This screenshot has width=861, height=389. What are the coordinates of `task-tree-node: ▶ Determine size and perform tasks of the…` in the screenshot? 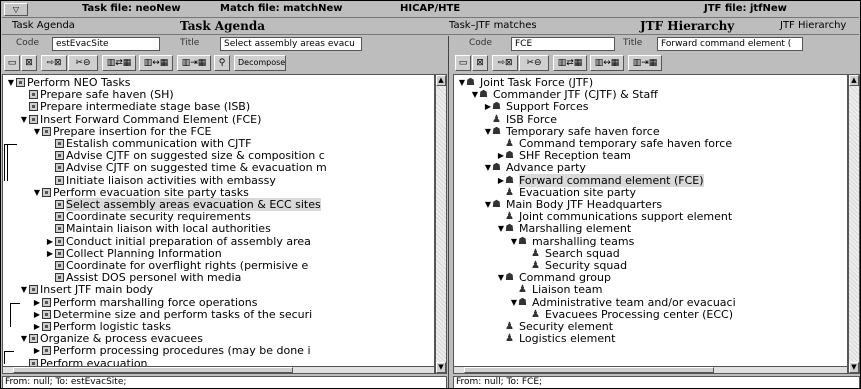 It's located at (172, 314).